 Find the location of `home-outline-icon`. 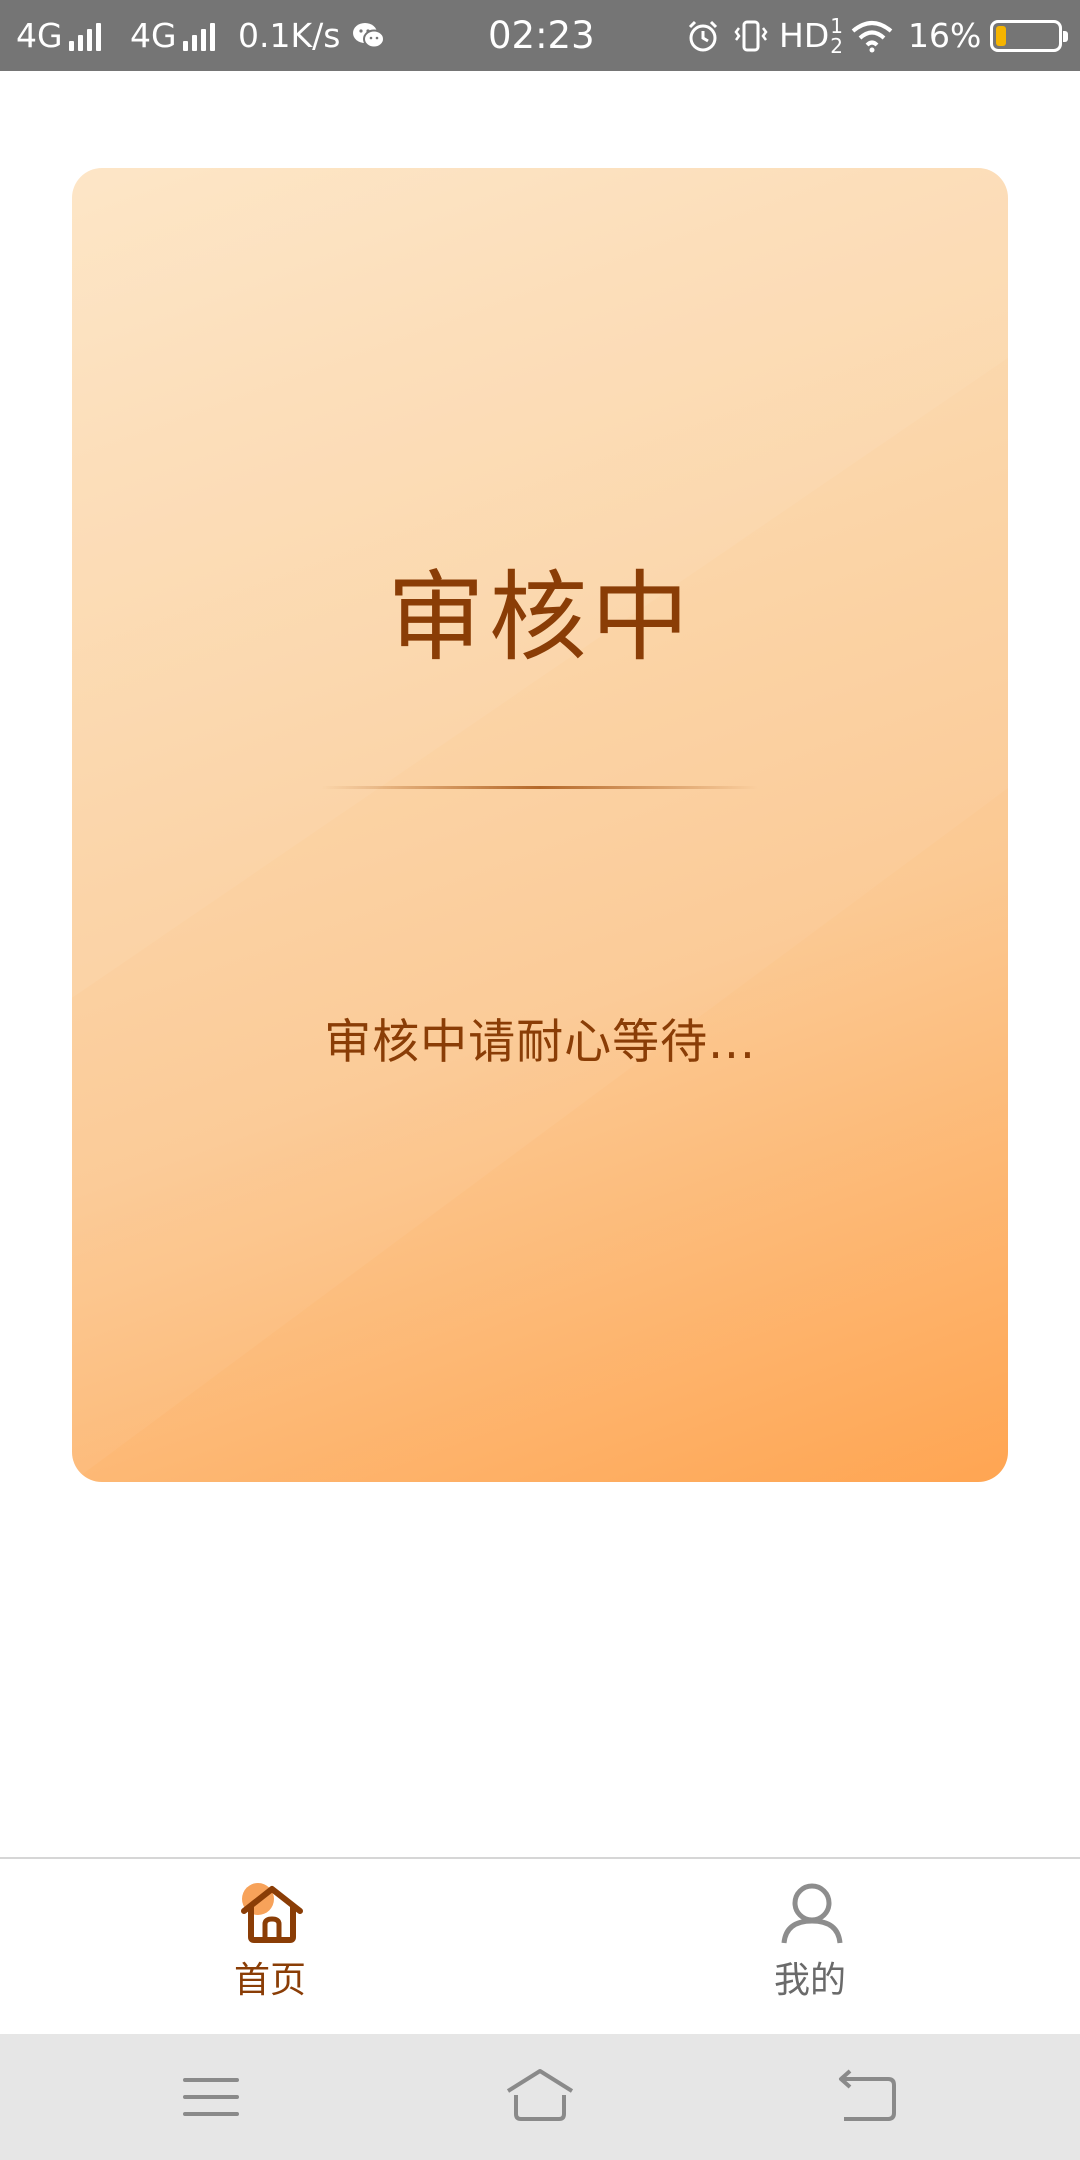

home-outline-icon is located at coordinates (540, 2097).